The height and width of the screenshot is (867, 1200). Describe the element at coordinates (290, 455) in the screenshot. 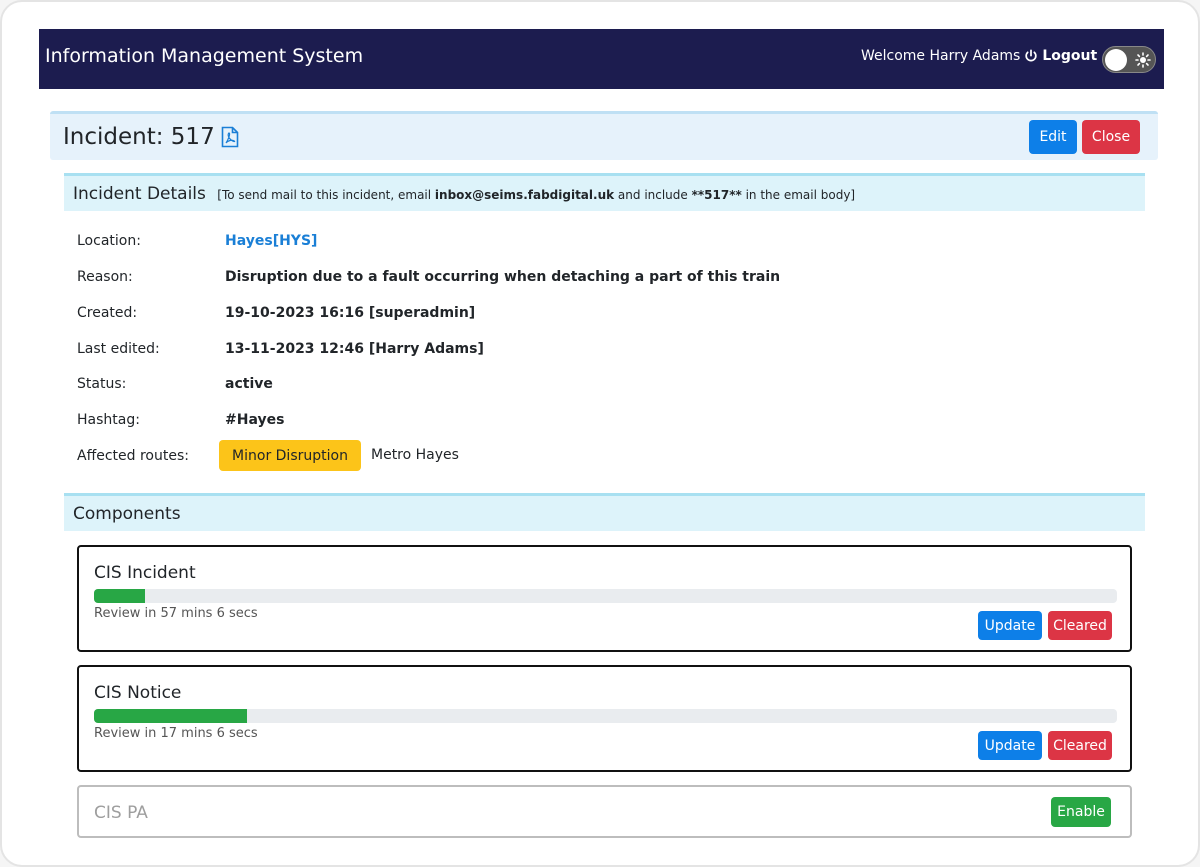

I see `route-badge-minor-disruption: Minor Disruption` at that location.